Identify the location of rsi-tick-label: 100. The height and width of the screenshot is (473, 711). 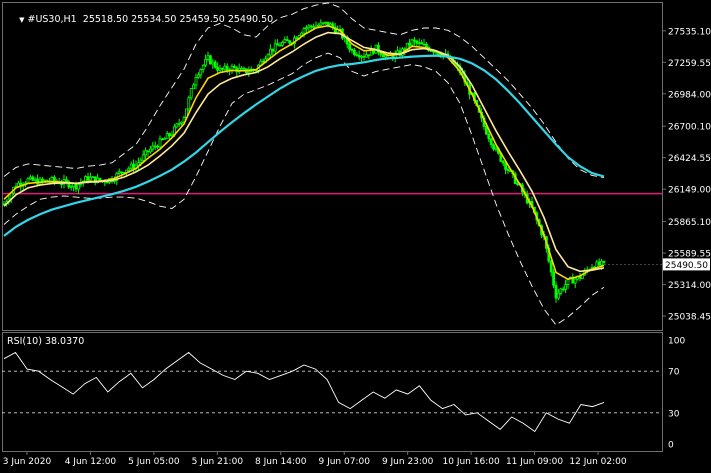
(676, 342).